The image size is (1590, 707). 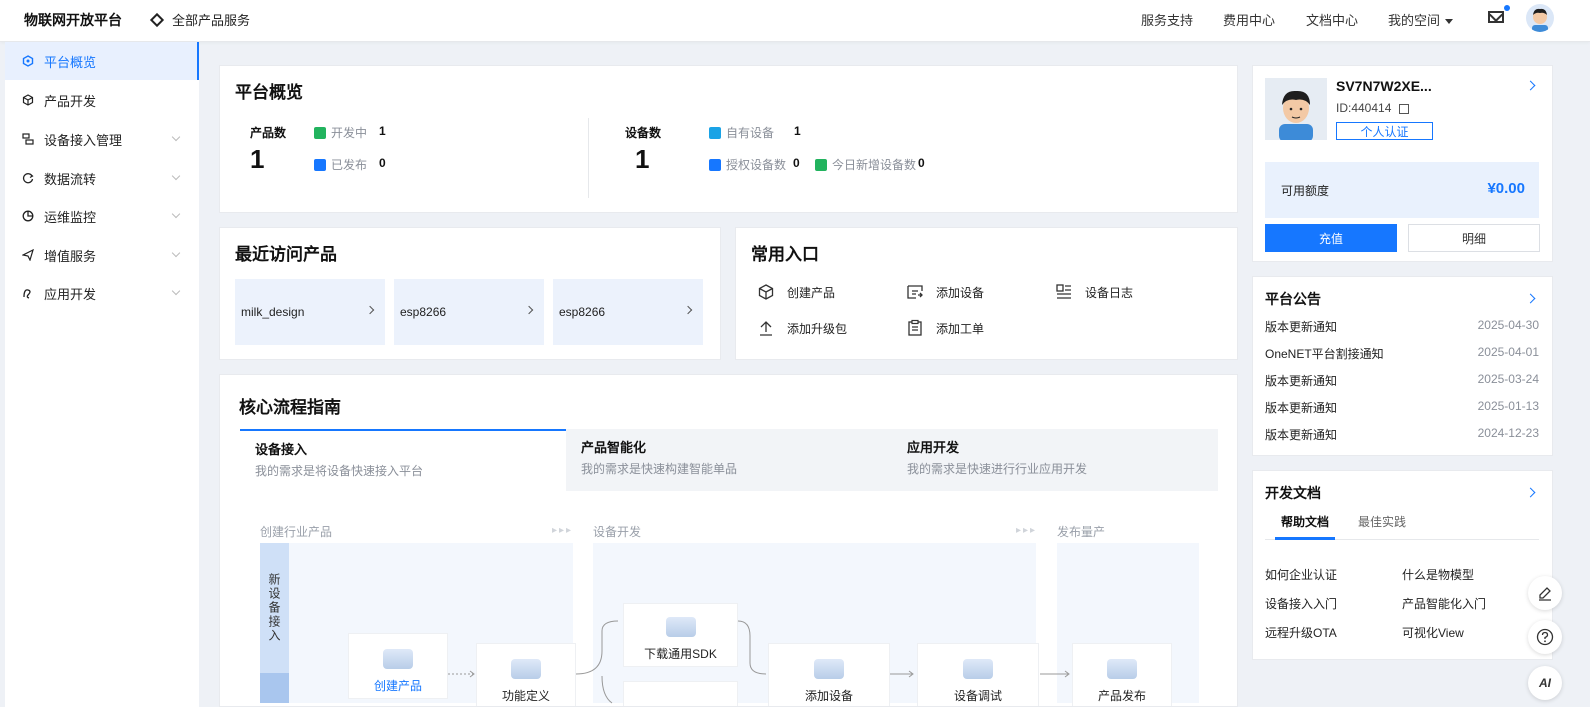 I want to click on add-device-shortcut: 添加设备, so click(x=945, y=292).